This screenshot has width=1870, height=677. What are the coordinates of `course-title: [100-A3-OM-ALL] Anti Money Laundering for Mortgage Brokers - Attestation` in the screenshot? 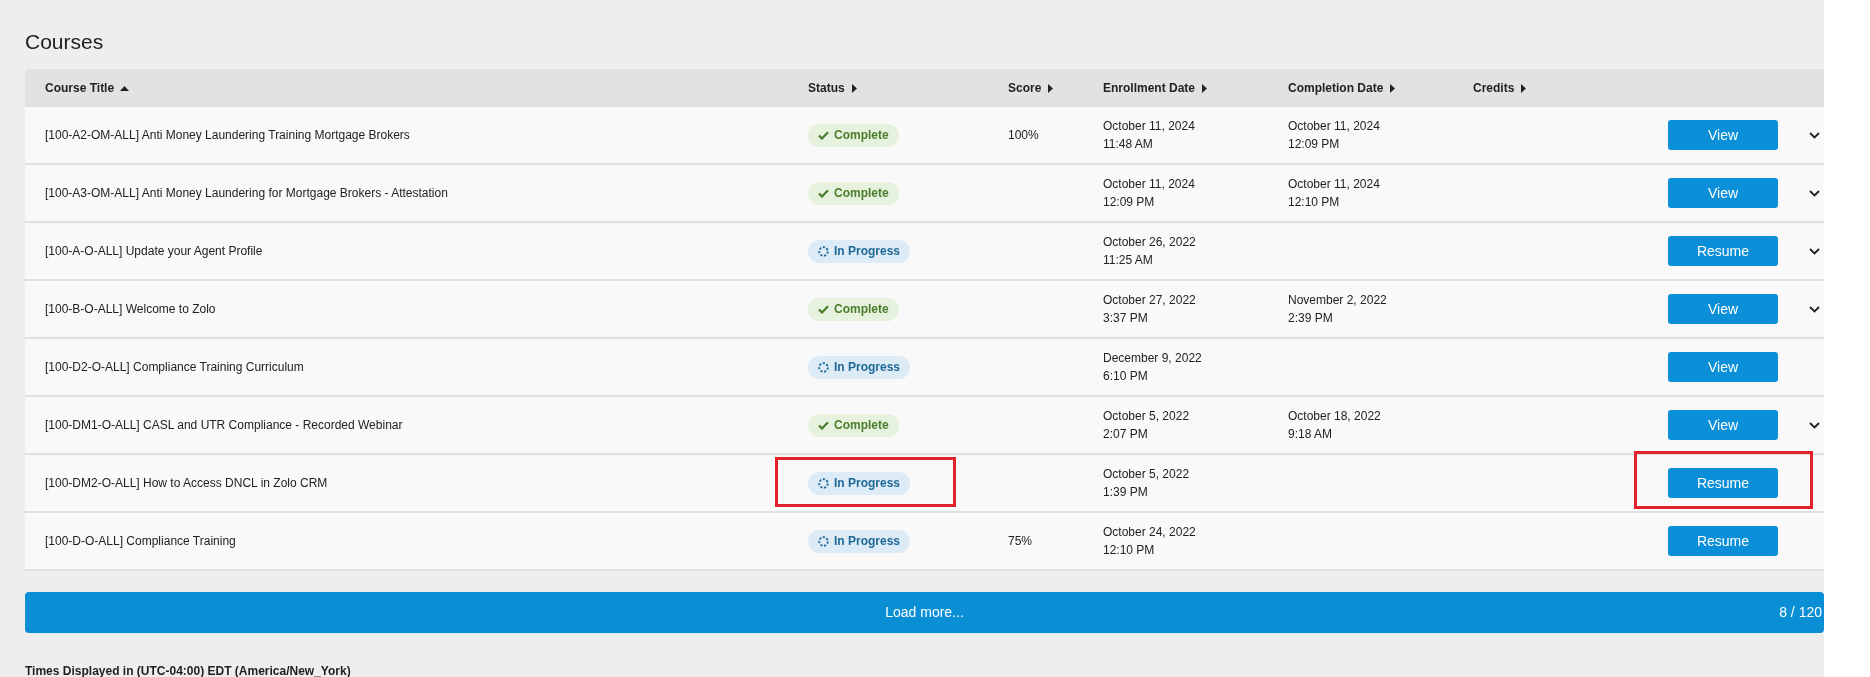 It's located at (246, 193).